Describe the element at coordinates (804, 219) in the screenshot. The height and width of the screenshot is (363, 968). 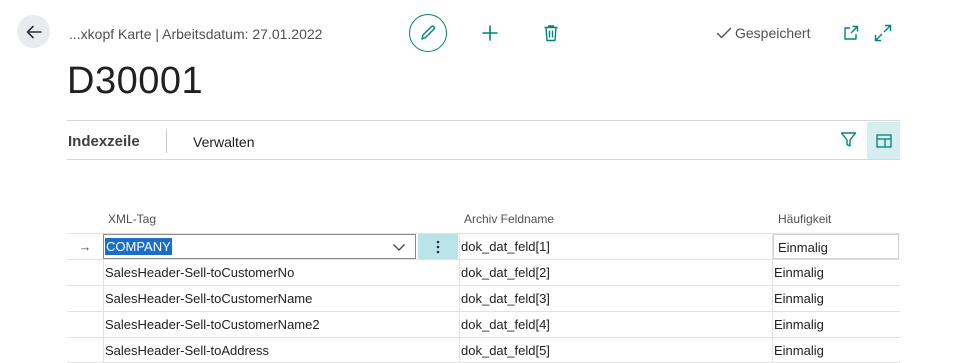
I see `column-header-haeufigkeit: Häufigkeit` at that location.